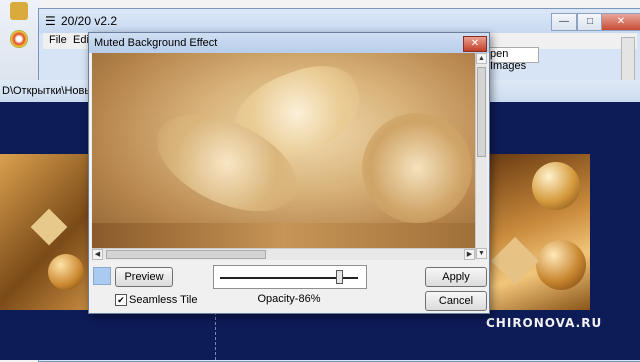 This screenshot has height=362, width=640. I want to click on scroll-down-icon: ▼, so click(481, 253).